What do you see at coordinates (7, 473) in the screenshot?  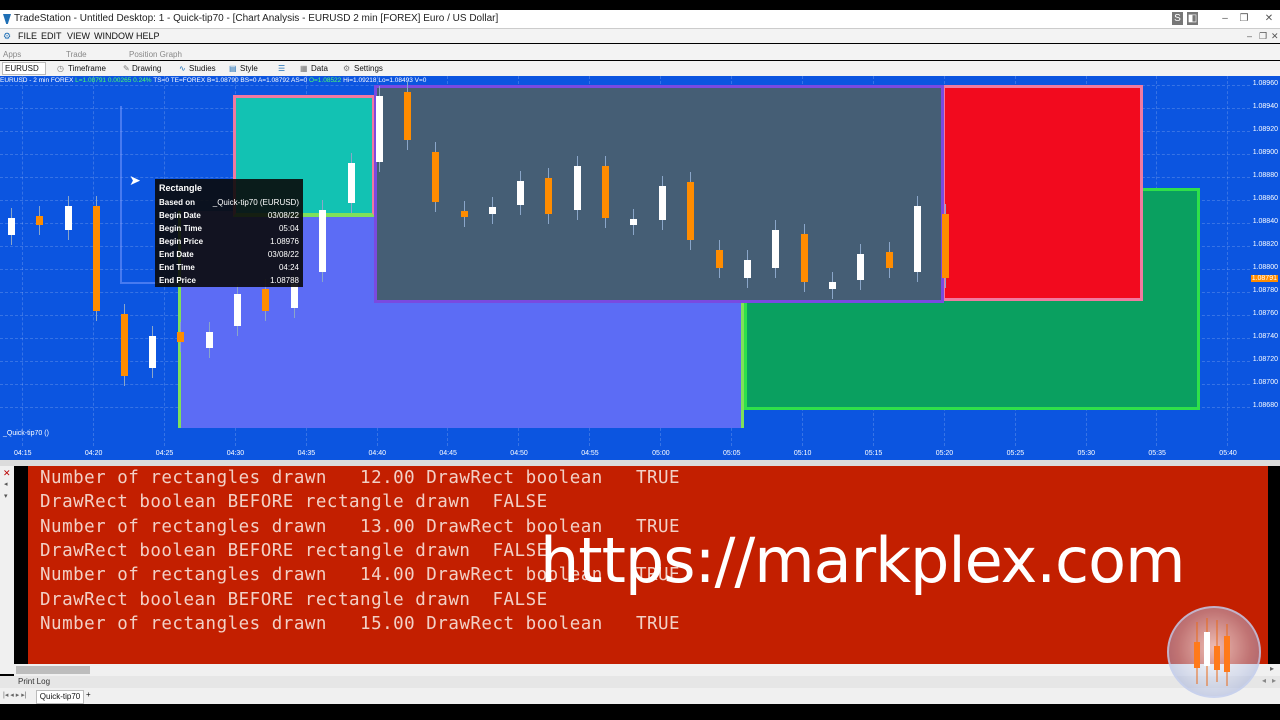 I see `log-close-icon: ✕` at bounding box center [7, 473].